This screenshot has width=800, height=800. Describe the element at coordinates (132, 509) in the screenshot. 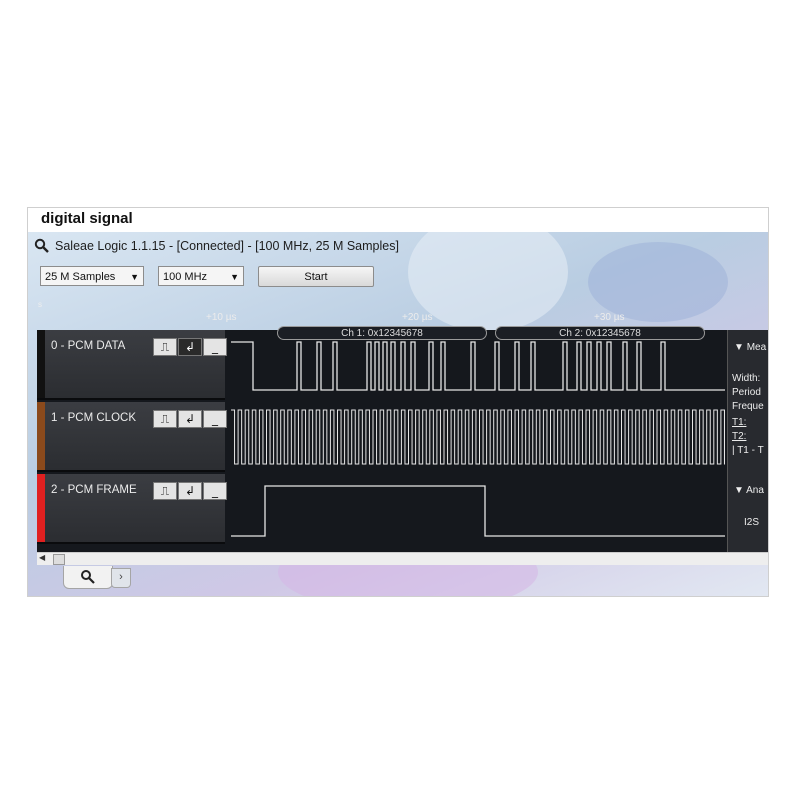

I see `channel-2-header: 2 - PCM FRAME ⎍ ↲ _` at that location.